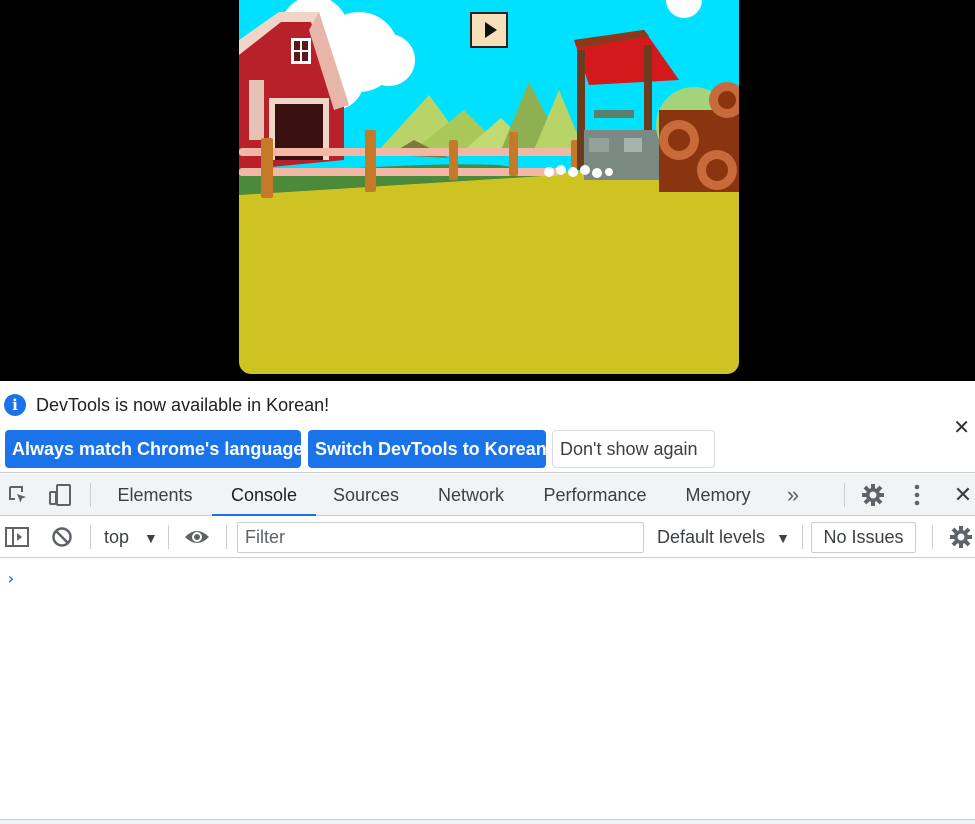 The width and height of the screenshot is (975, 824). Describe the element at coordinates (873, 495) in the screenshot. I see `gear-icon` at that location.